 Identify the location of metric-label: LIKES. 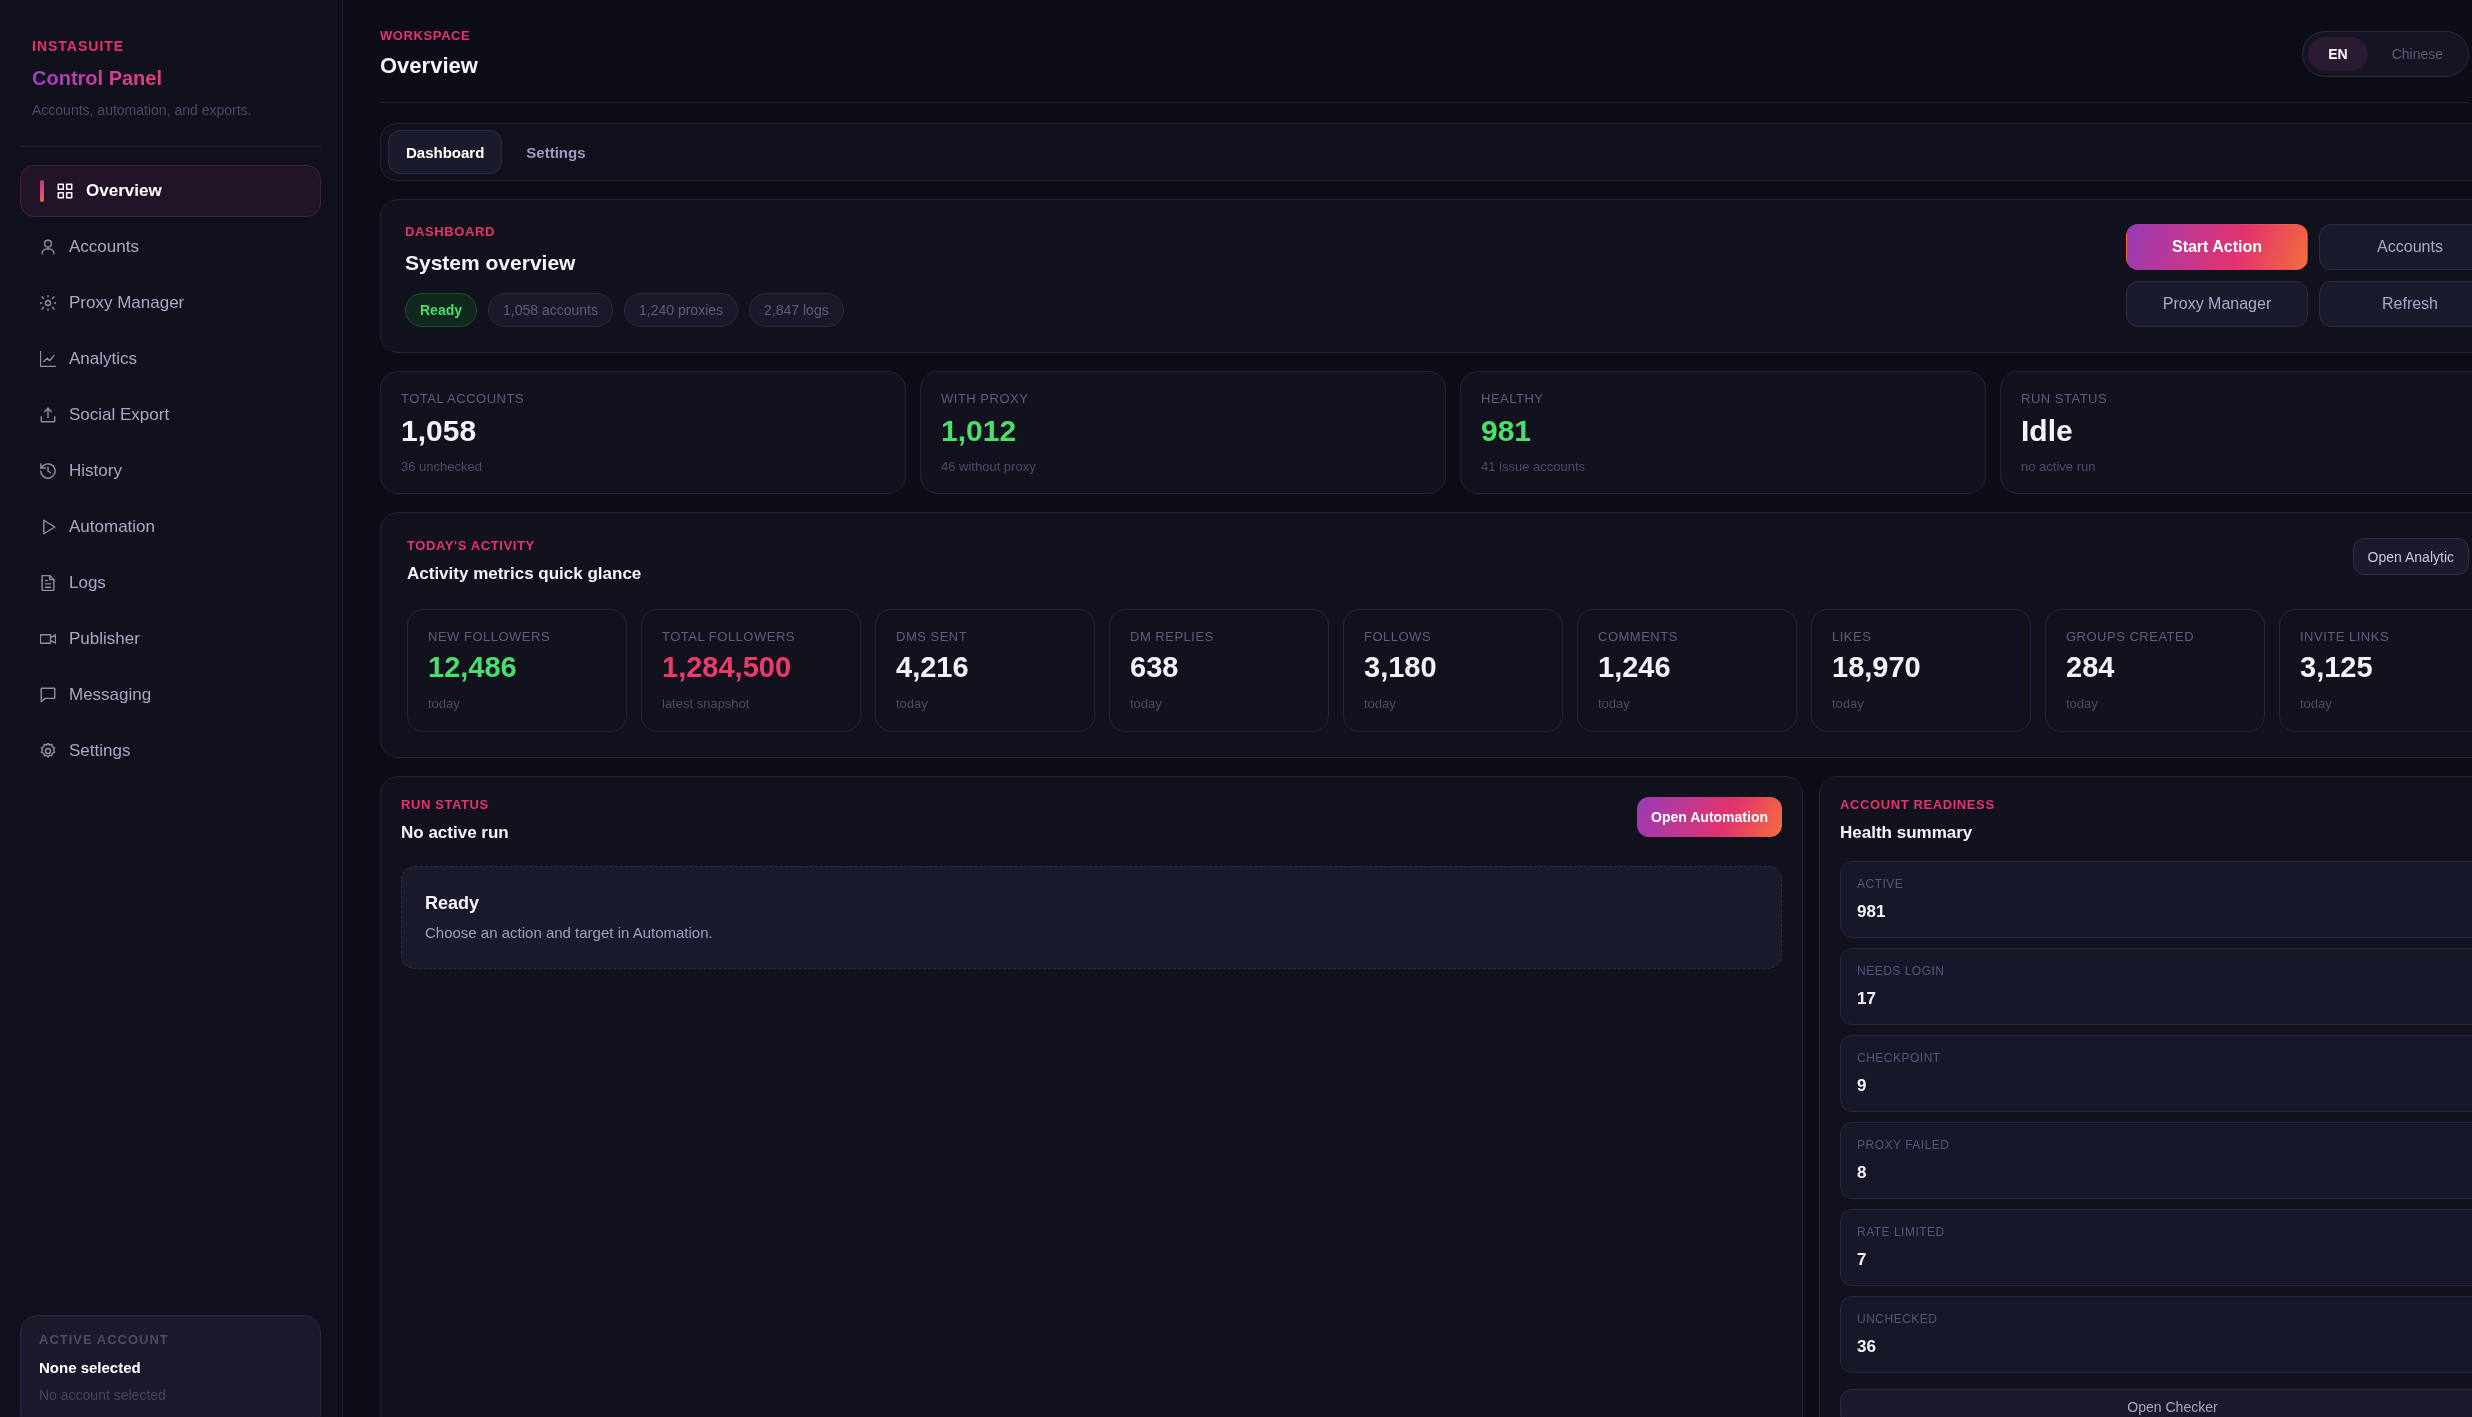
(1852, 637).